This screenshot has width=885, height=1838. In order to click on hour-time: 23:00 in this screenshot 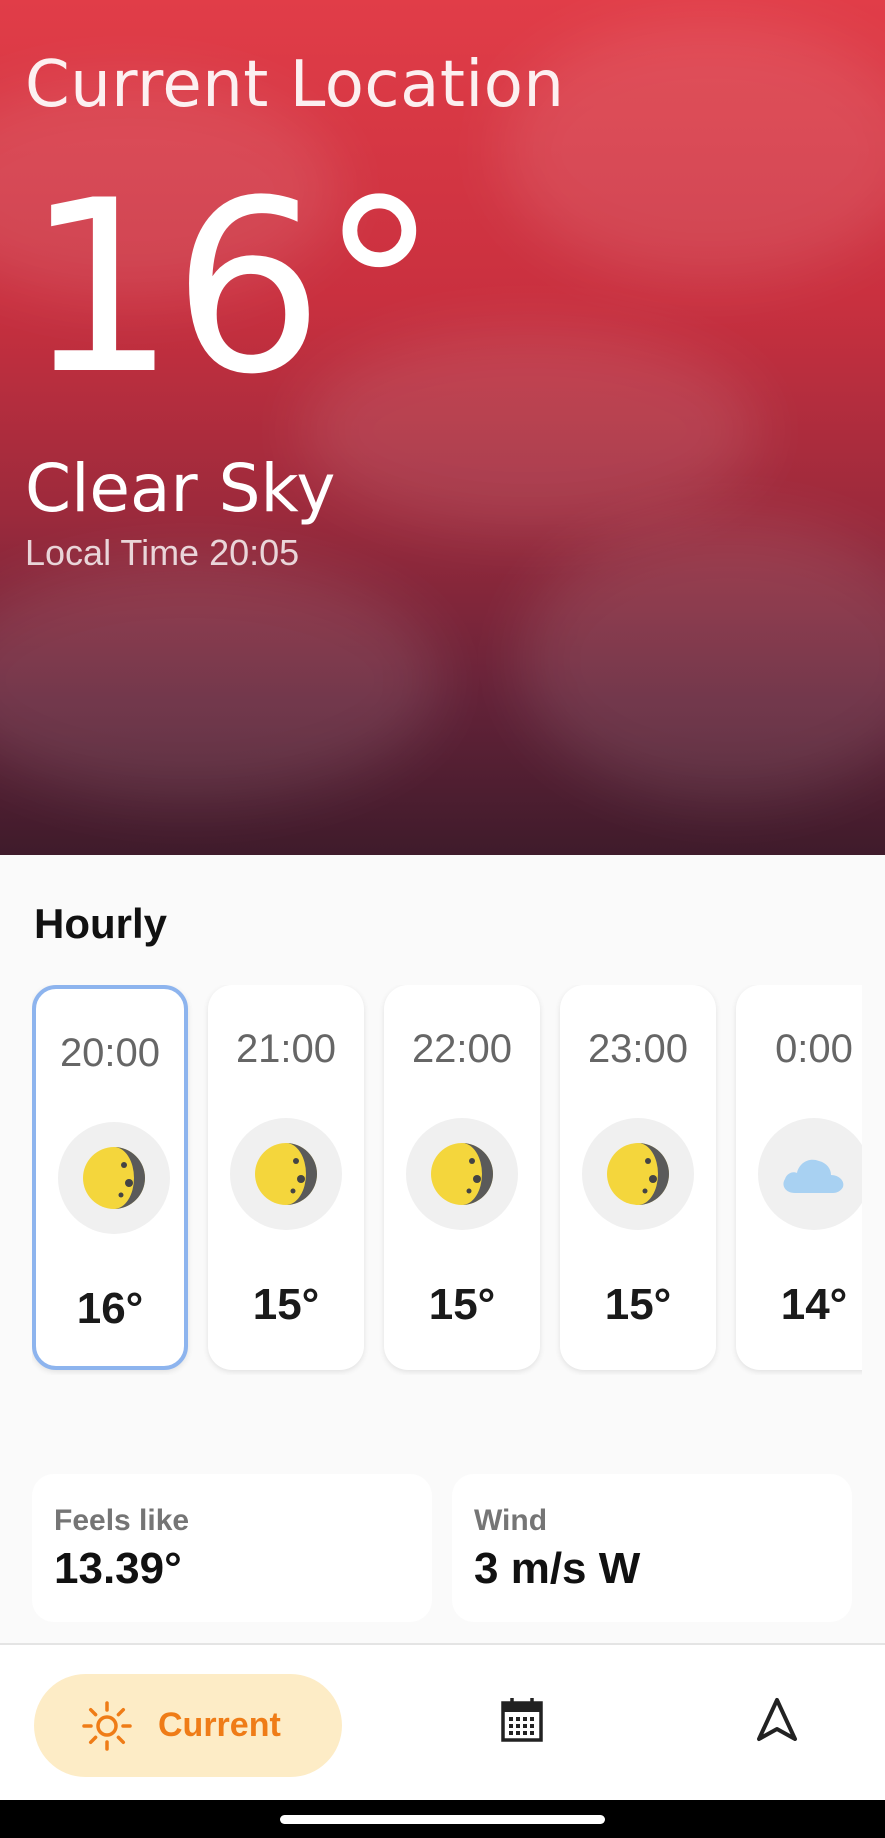, I will do `click(638, 1049)`.